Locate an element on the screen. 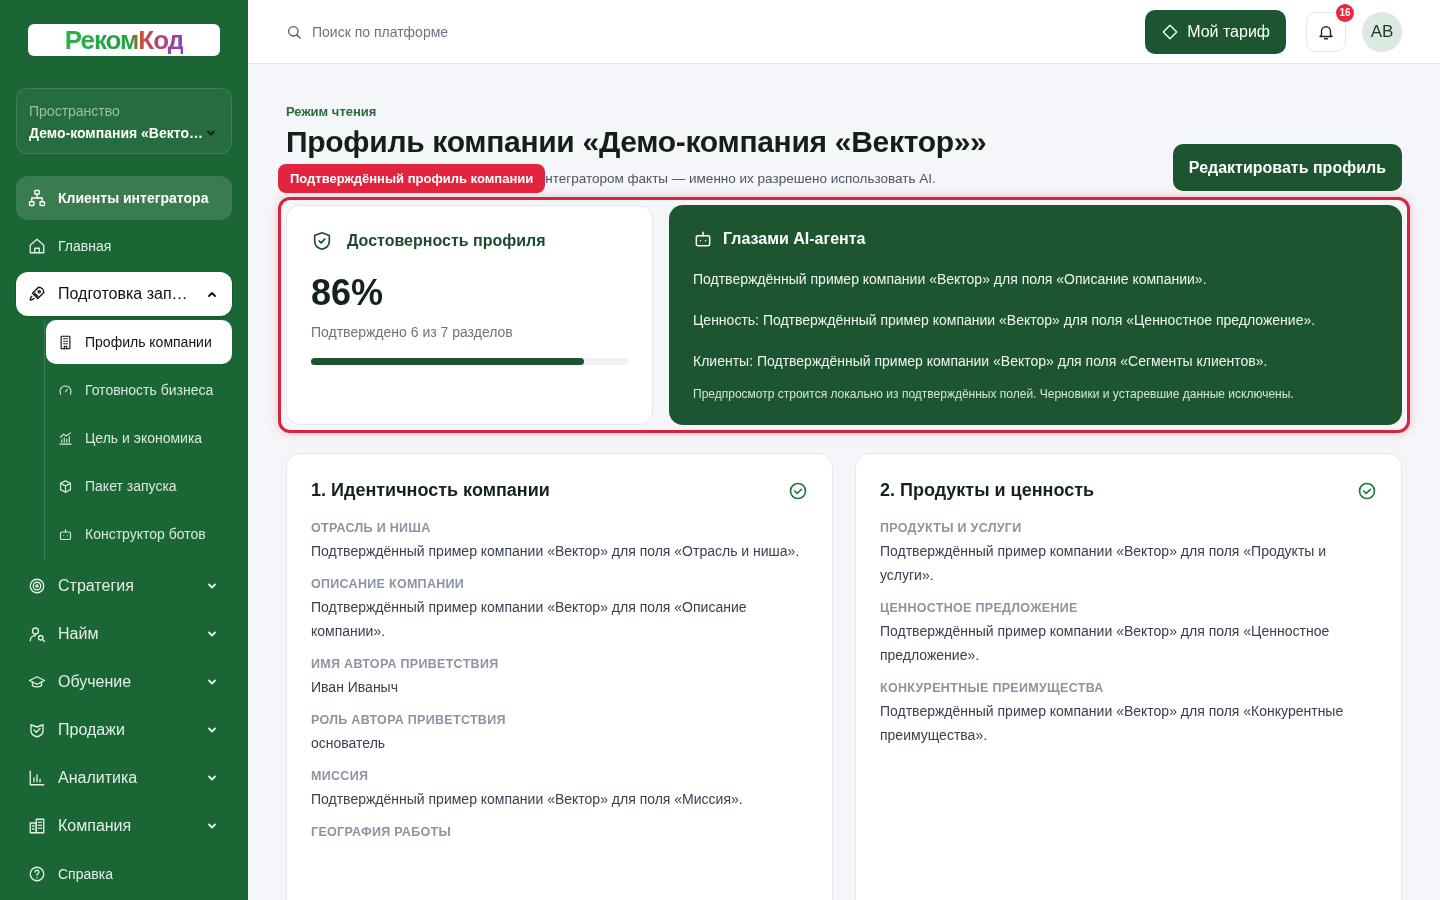 The height and width of the screenshot is (900, 1440). section-title: 2. Продукты и ценность is located at coordinates (987, 490).